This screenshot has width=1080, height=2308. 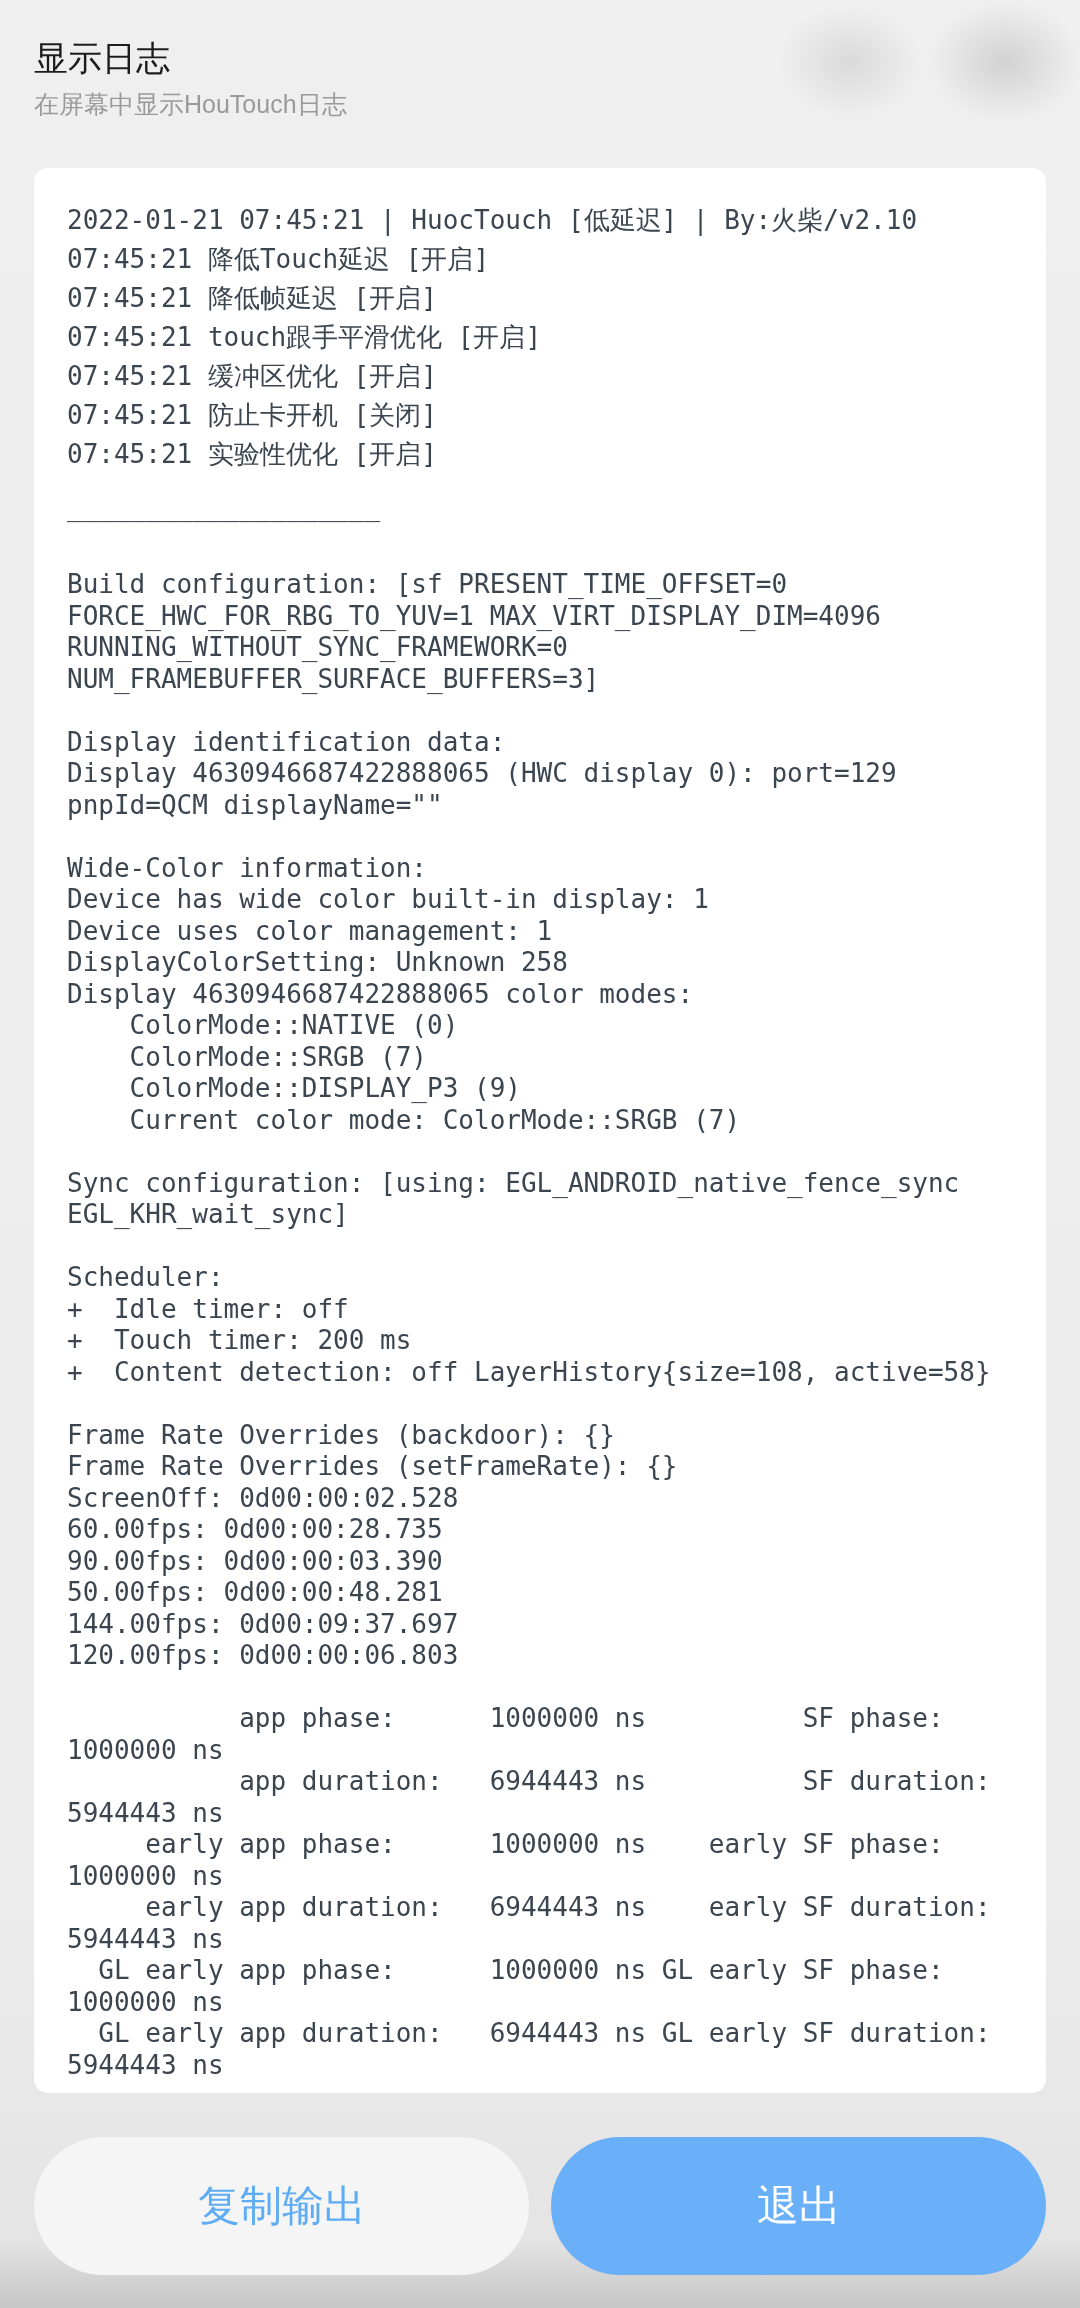 What do you see at coordinates (263, 1656) in the screenshot?
I see `log-line: 120.00fps: 0d00:00:06.803` at bounding box center [263, 1656].